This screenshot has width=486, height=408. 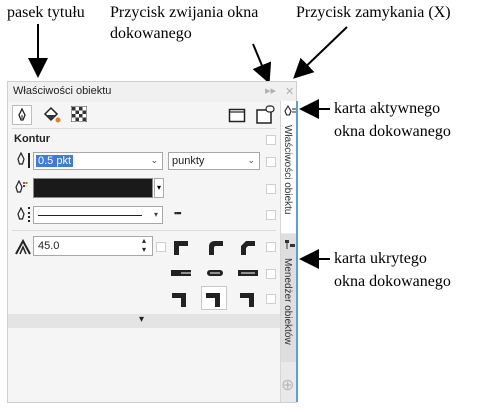 I want to click on width-checkbox, so click(x=271, y=162).